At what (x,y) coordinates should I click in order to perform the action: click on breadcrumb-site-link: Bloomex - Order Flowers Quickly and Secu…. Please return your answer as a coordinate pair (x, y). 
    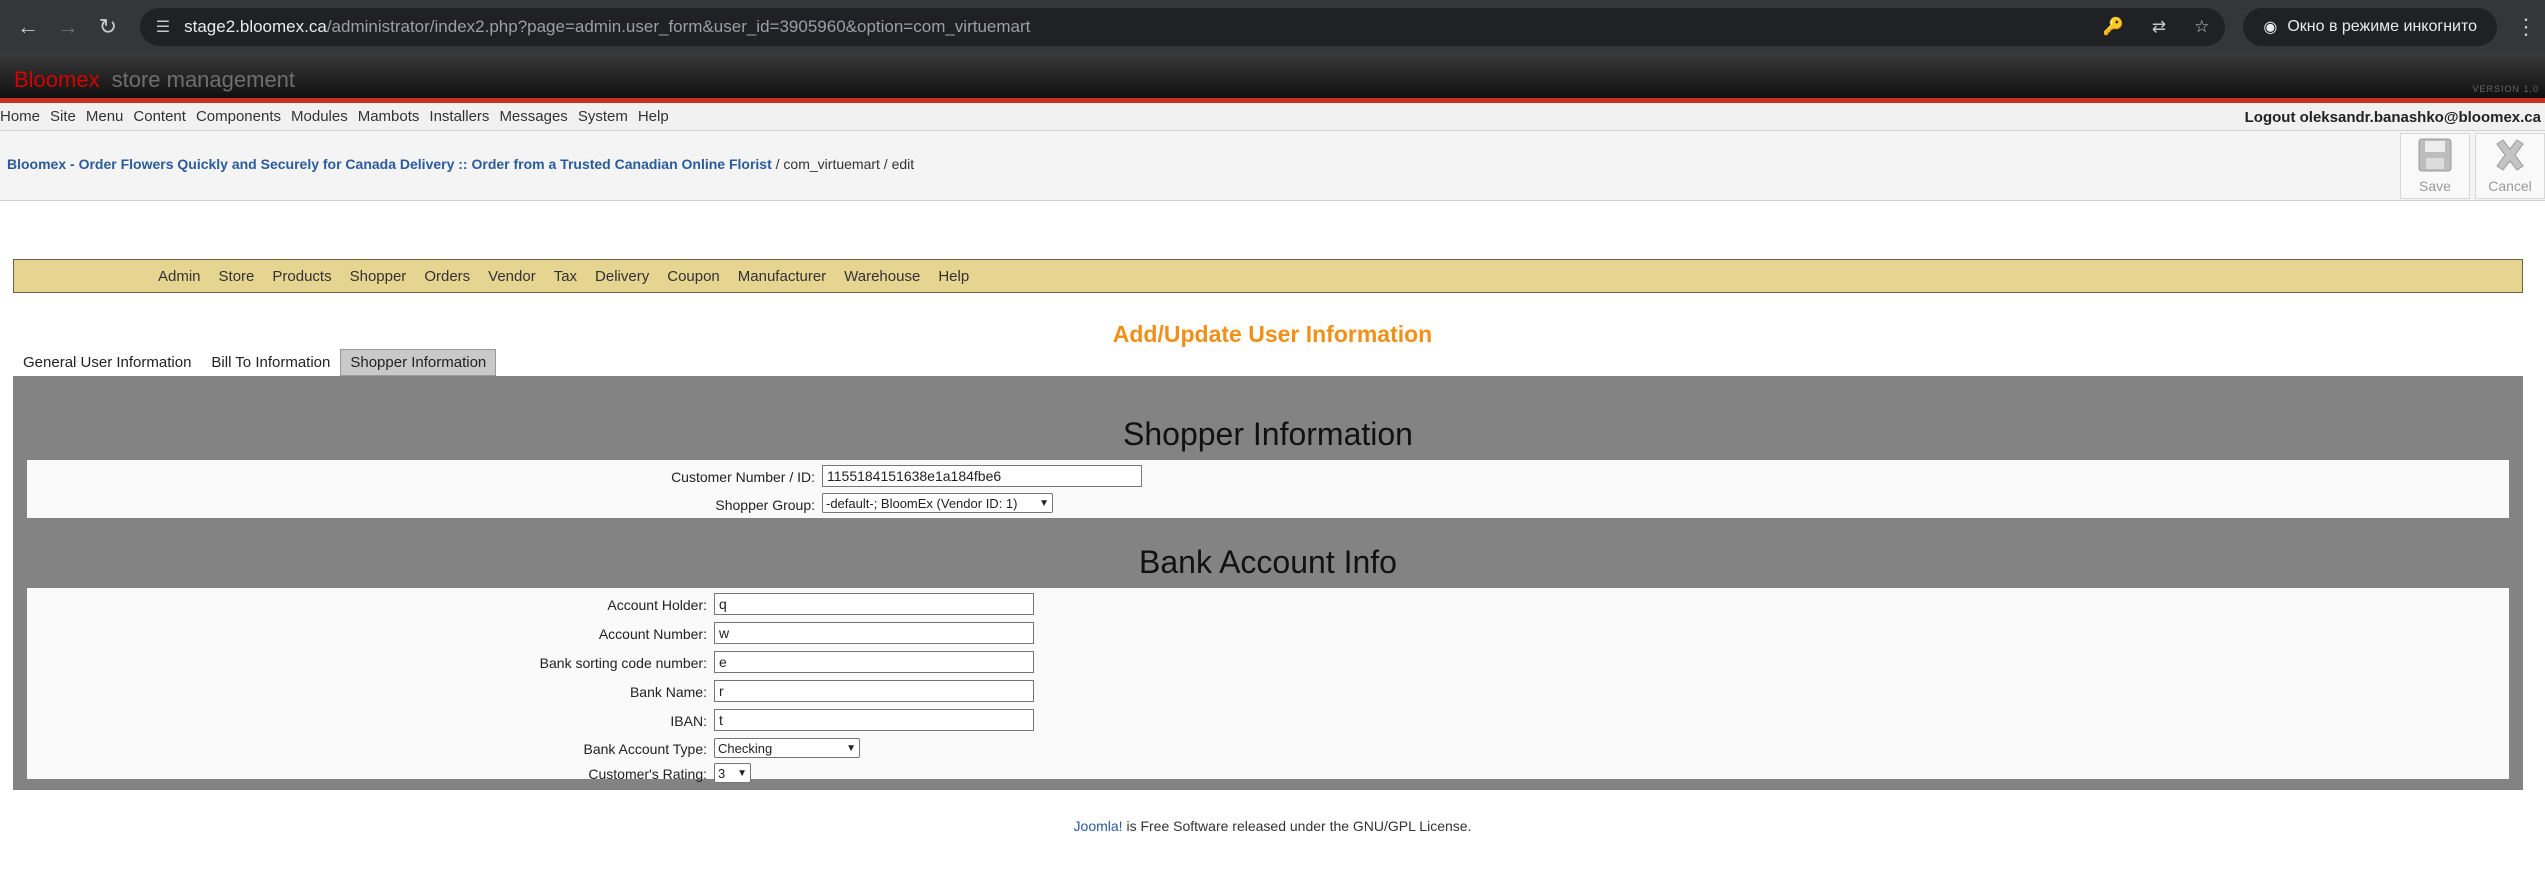
    Looking at the image, I should click on (389, 164).